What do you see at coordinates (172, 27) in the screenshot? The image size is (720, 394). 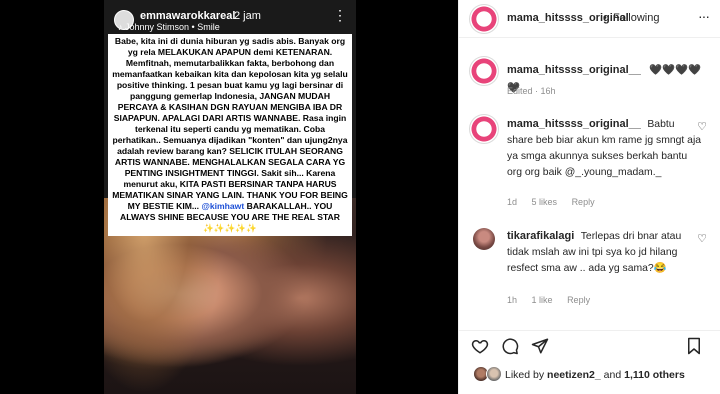 I see `story-music-label: Johnny Stimson • Smile` at bounding box center [172, 27].